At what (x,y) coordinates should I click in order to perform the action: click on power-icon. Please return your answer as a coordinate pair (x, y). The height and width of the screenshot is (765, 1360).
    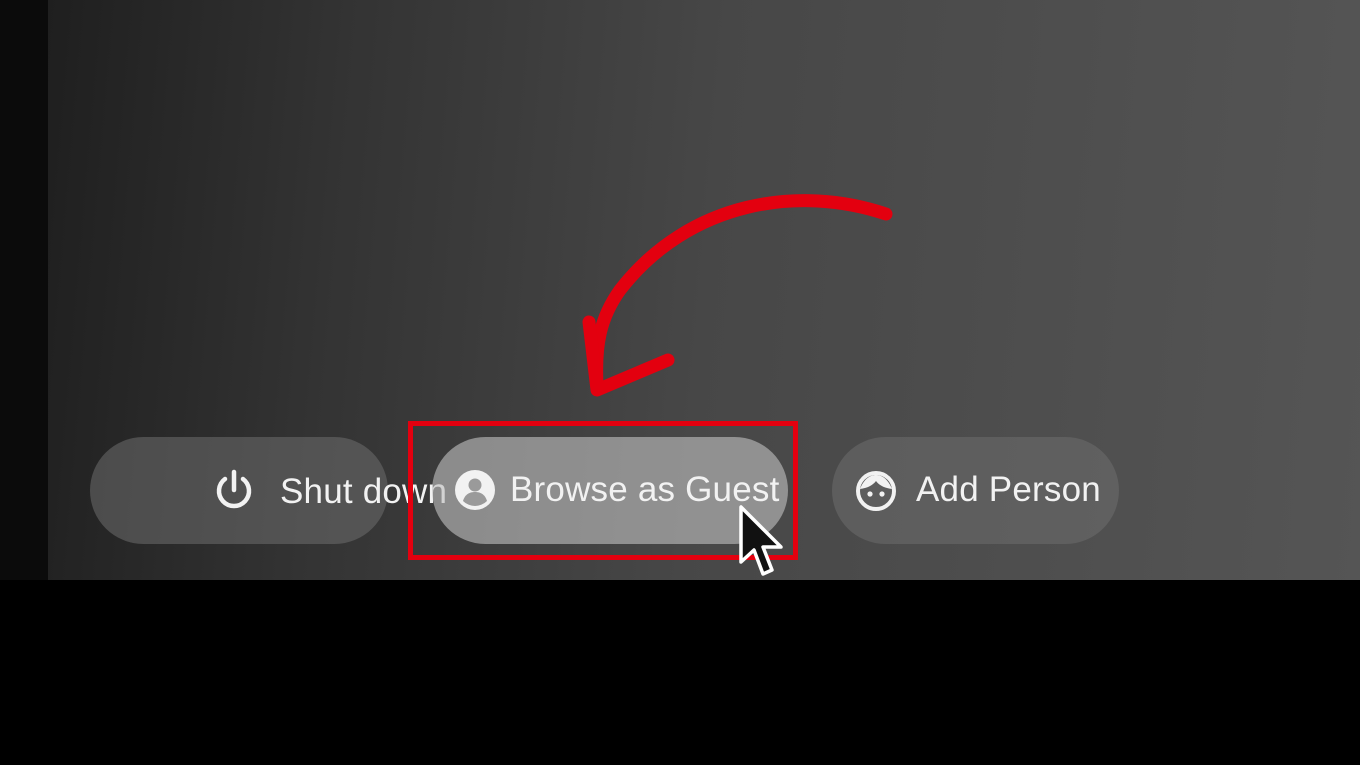
    Looking at the image, I should click on (234, 490).